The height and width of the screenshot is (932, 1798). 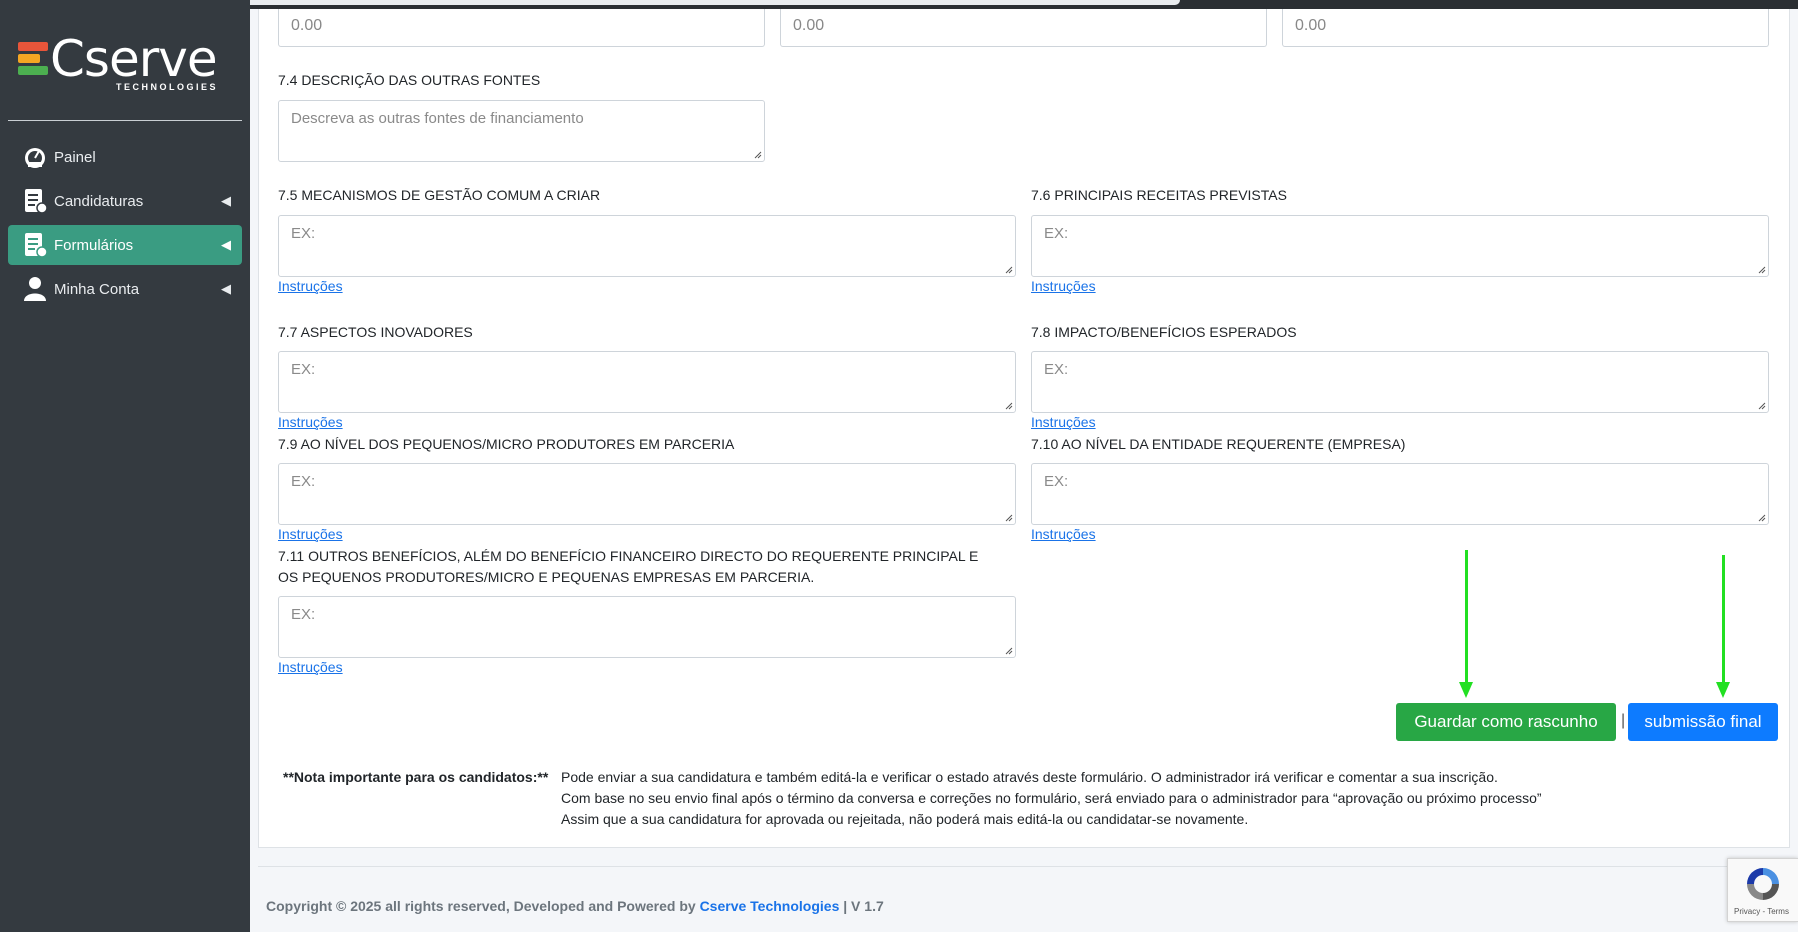 What do you see at coordinates (310, 667) in the screenshot?
I see `instructions-link-7-11: Instruções` at bounding box center [310, 667].